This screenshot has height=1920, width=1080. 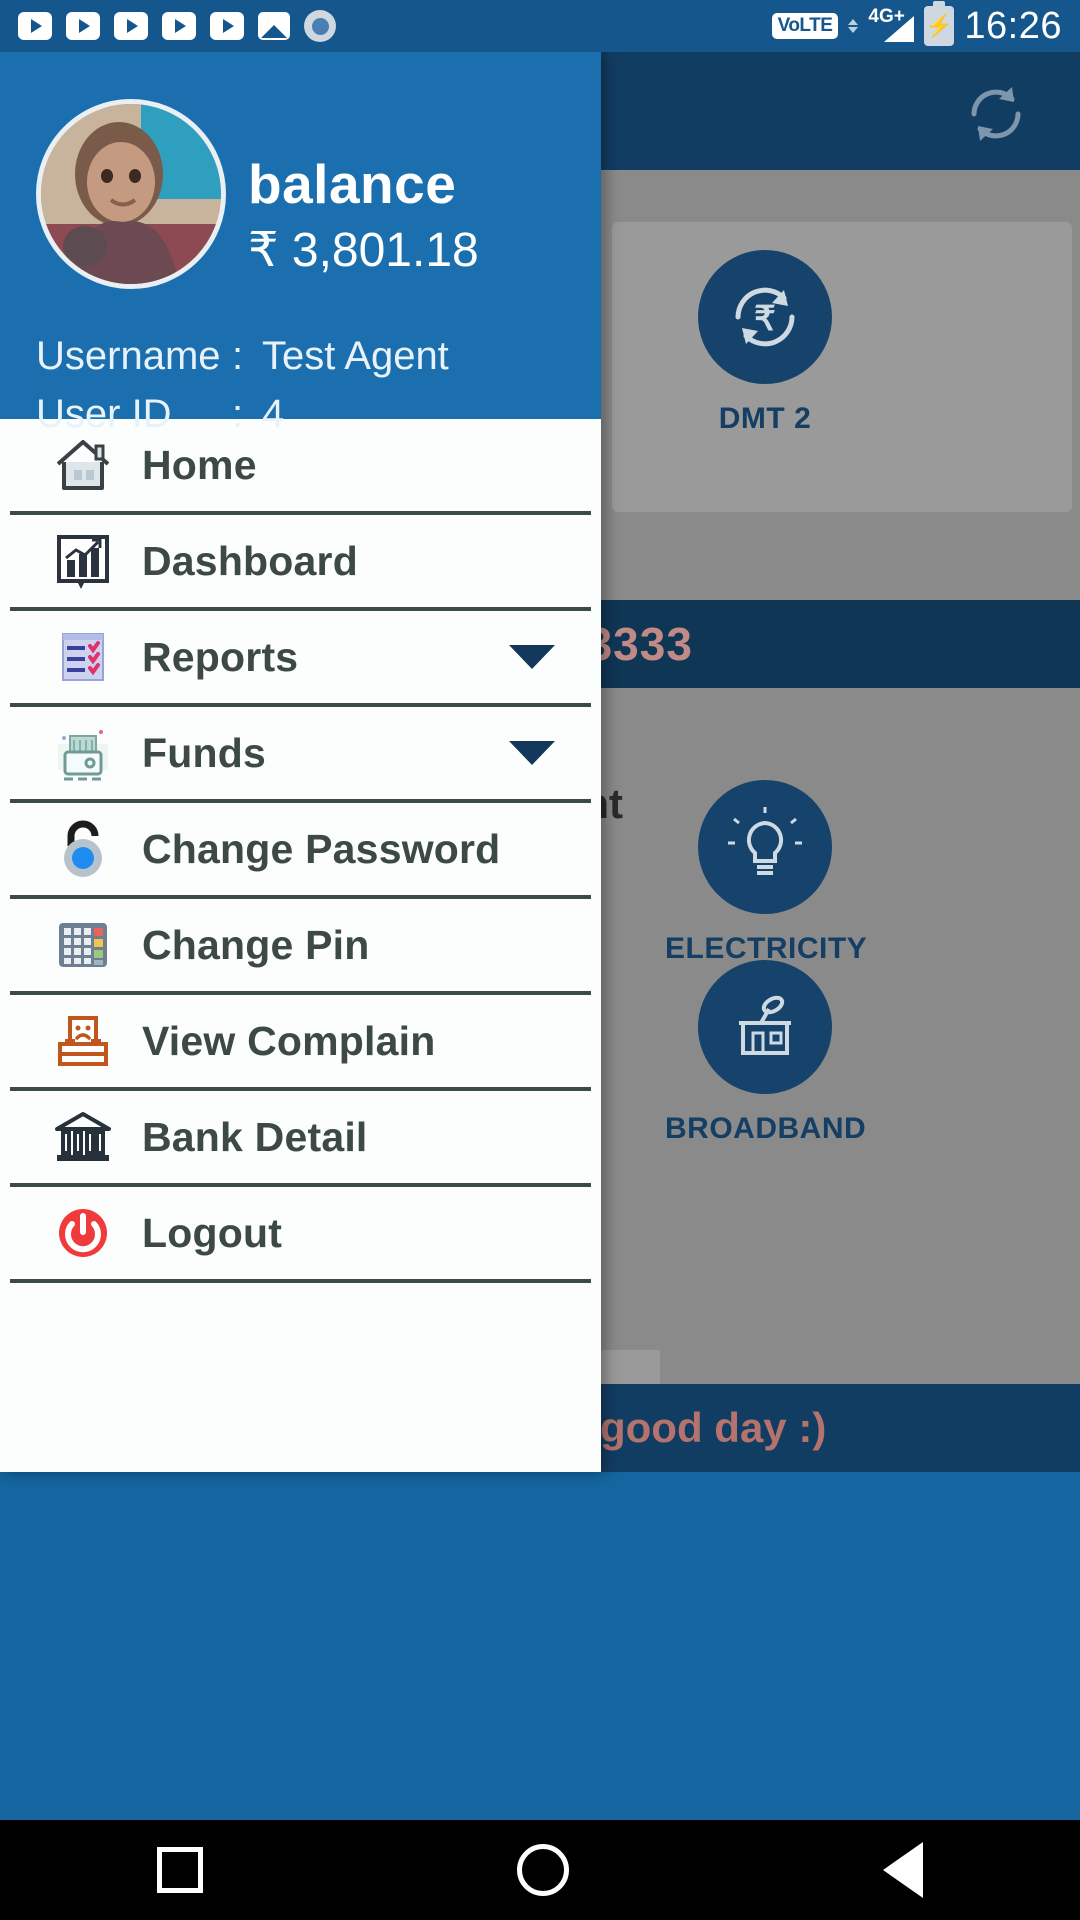 I want to click on menu-item-change-password: Change Password, so click(x=300, y=851).